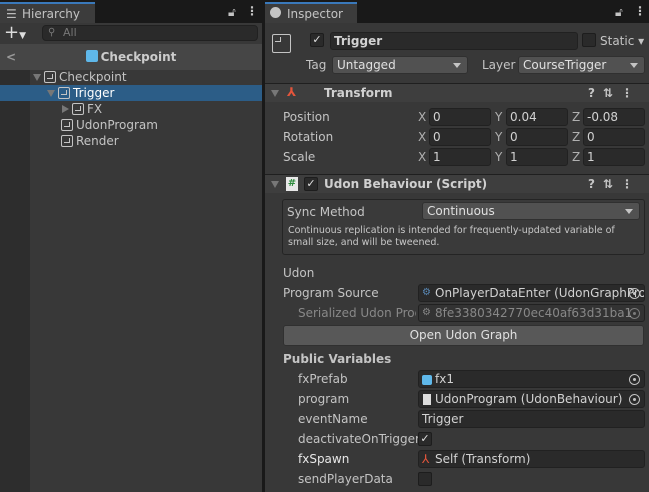 The image size is (649, 492). I want to click on sync-method-dropdown: Continuous, so click(531, 211).